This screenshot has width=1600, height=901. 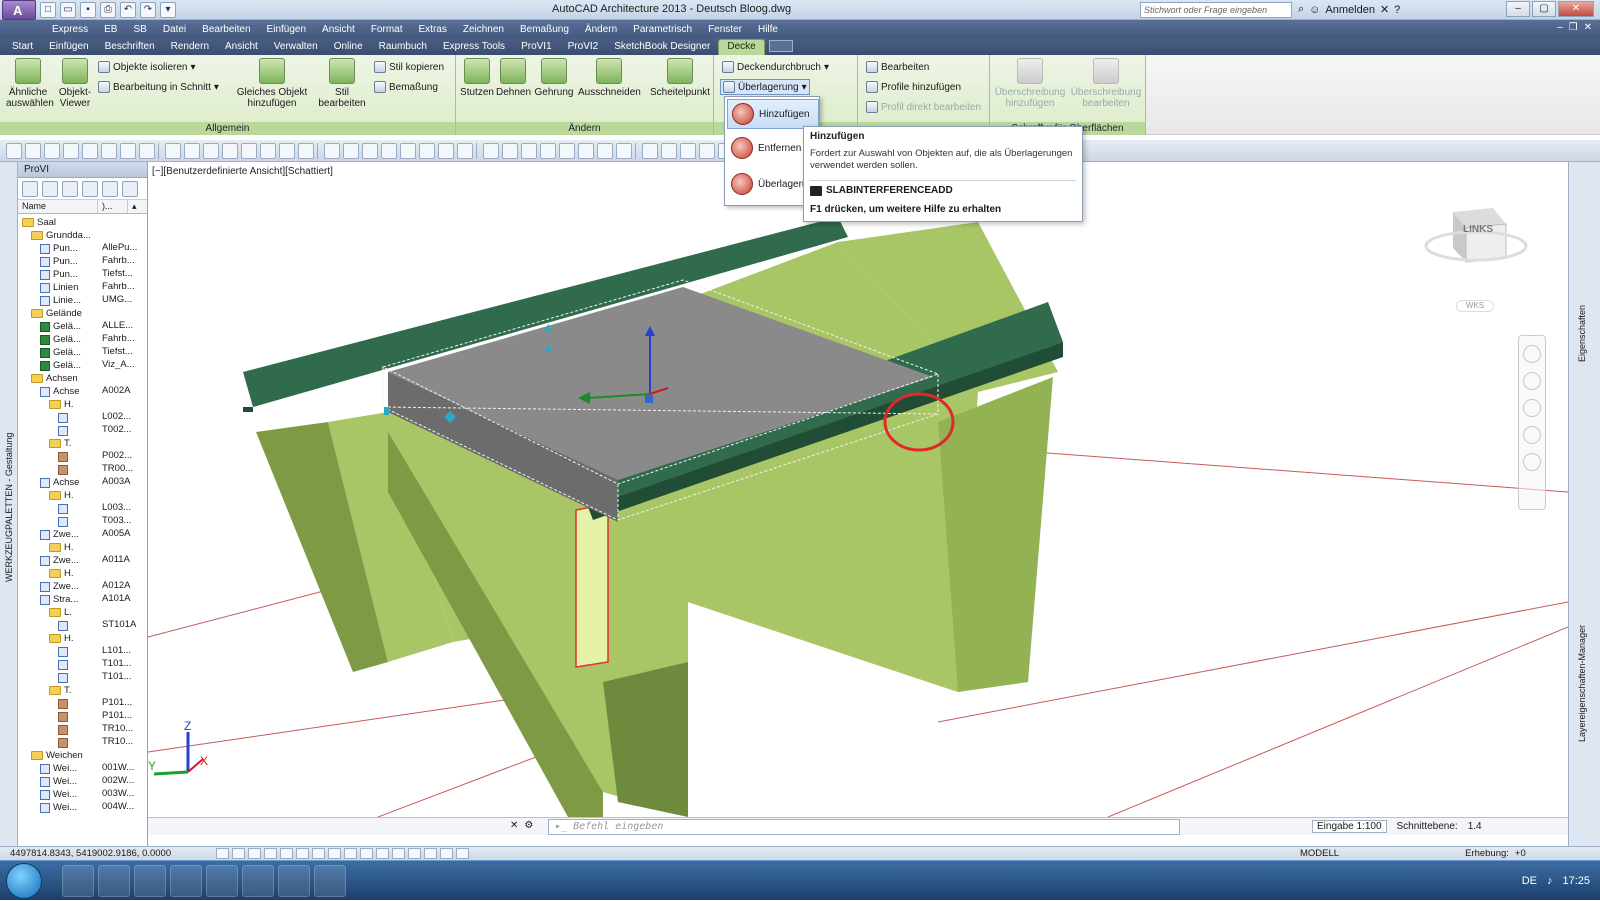 What do you see at coordinates (1576, 9) in the screenshot?
I see `close-button: ✕` at bounding box center [1576, 9].